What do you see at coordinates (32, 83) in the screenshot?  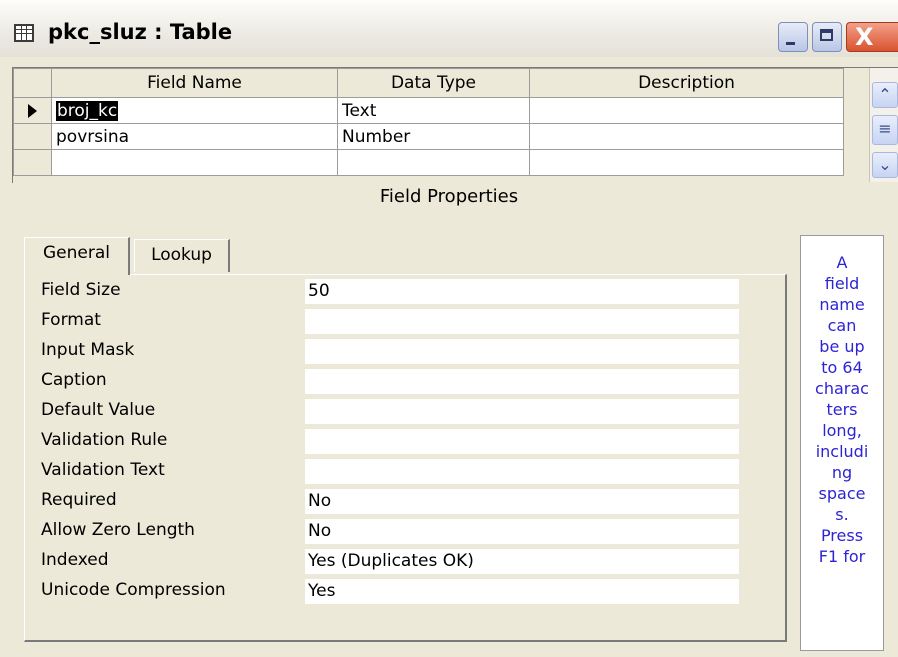 I see `row-selector-header` at bounding box center [32, 83].